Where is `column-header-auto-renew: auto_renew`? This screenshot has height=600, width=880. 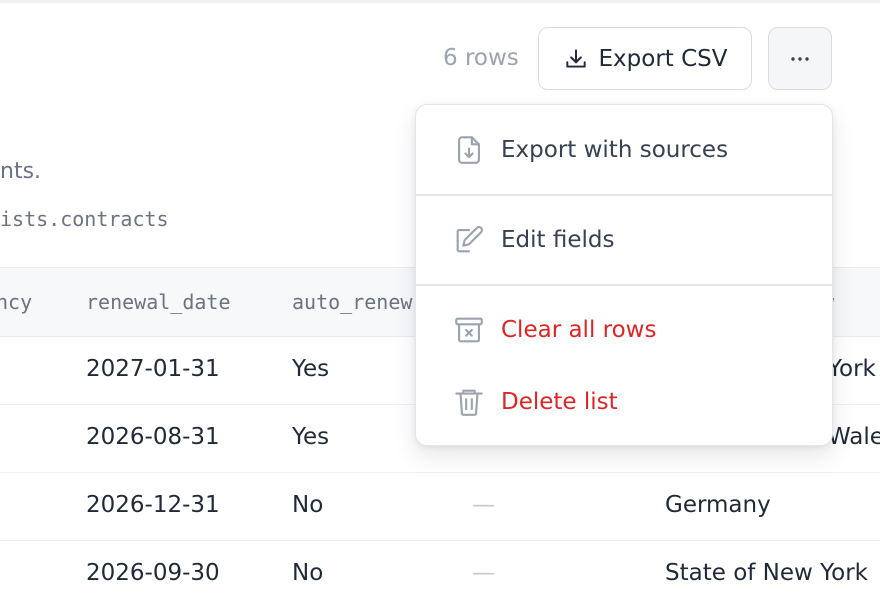 column-header-auto-renew: auto_renew is located at coordinates (352, 302).